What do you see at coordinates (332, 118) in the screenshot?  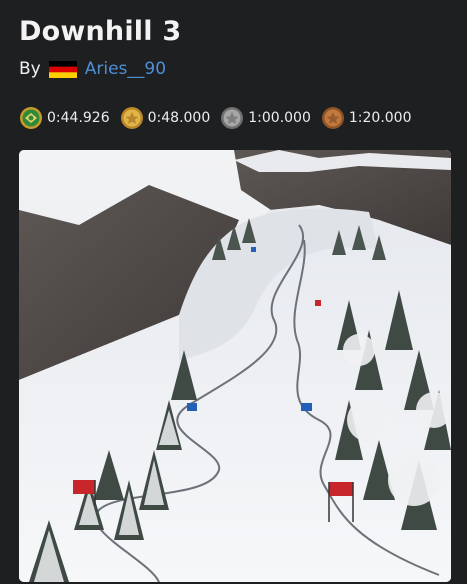 I see `bronze-medal-icon` at bounding box center [332, 118].